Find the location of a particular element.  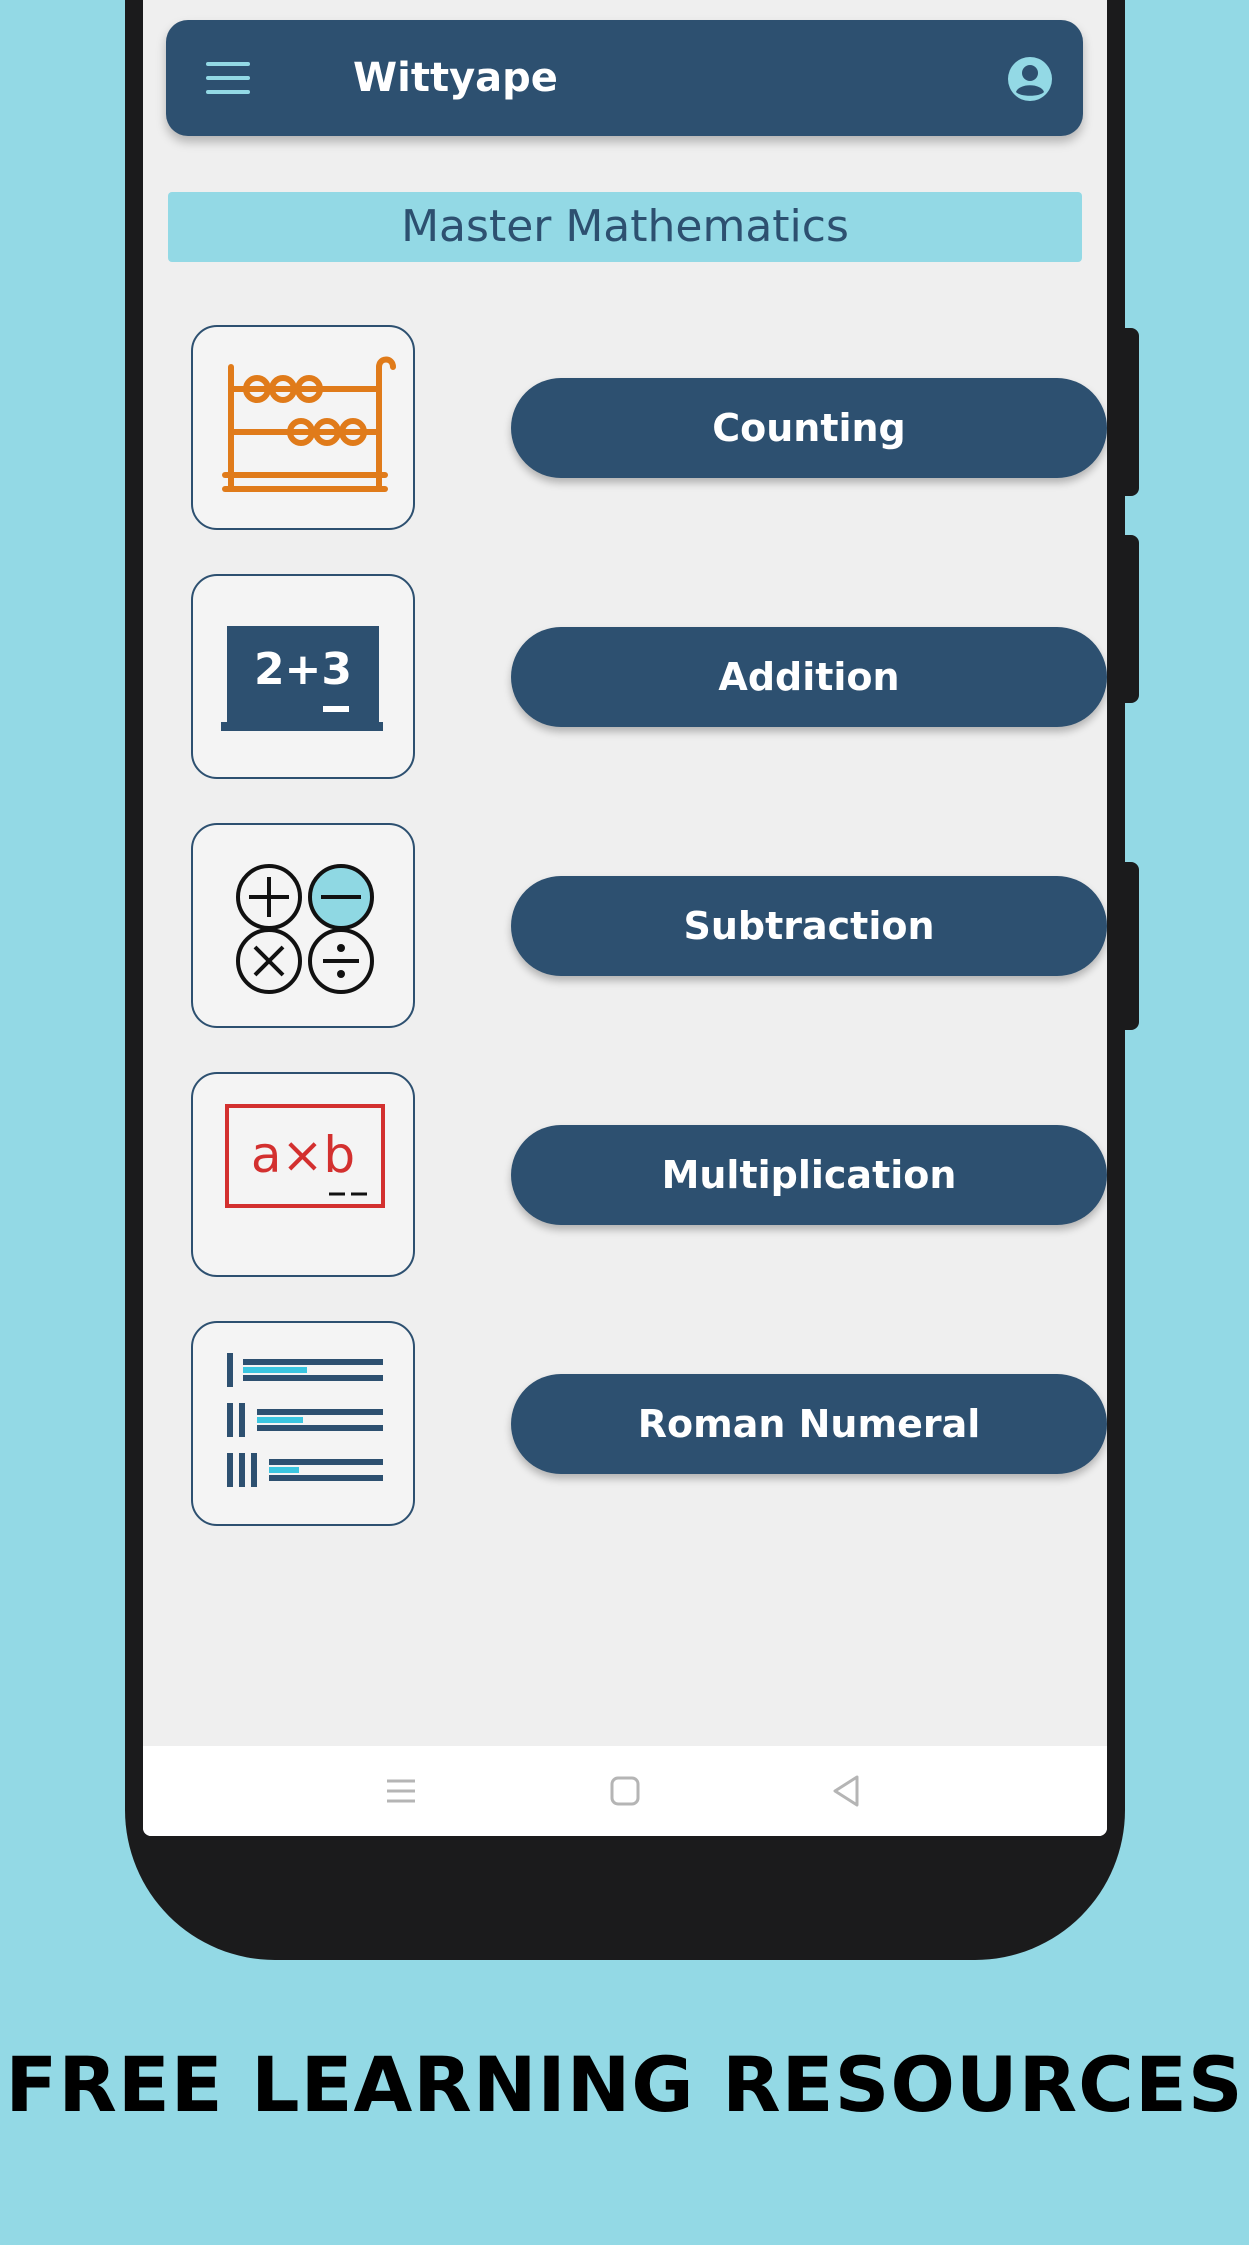

home-icon is located at coordinates (625, 1791).